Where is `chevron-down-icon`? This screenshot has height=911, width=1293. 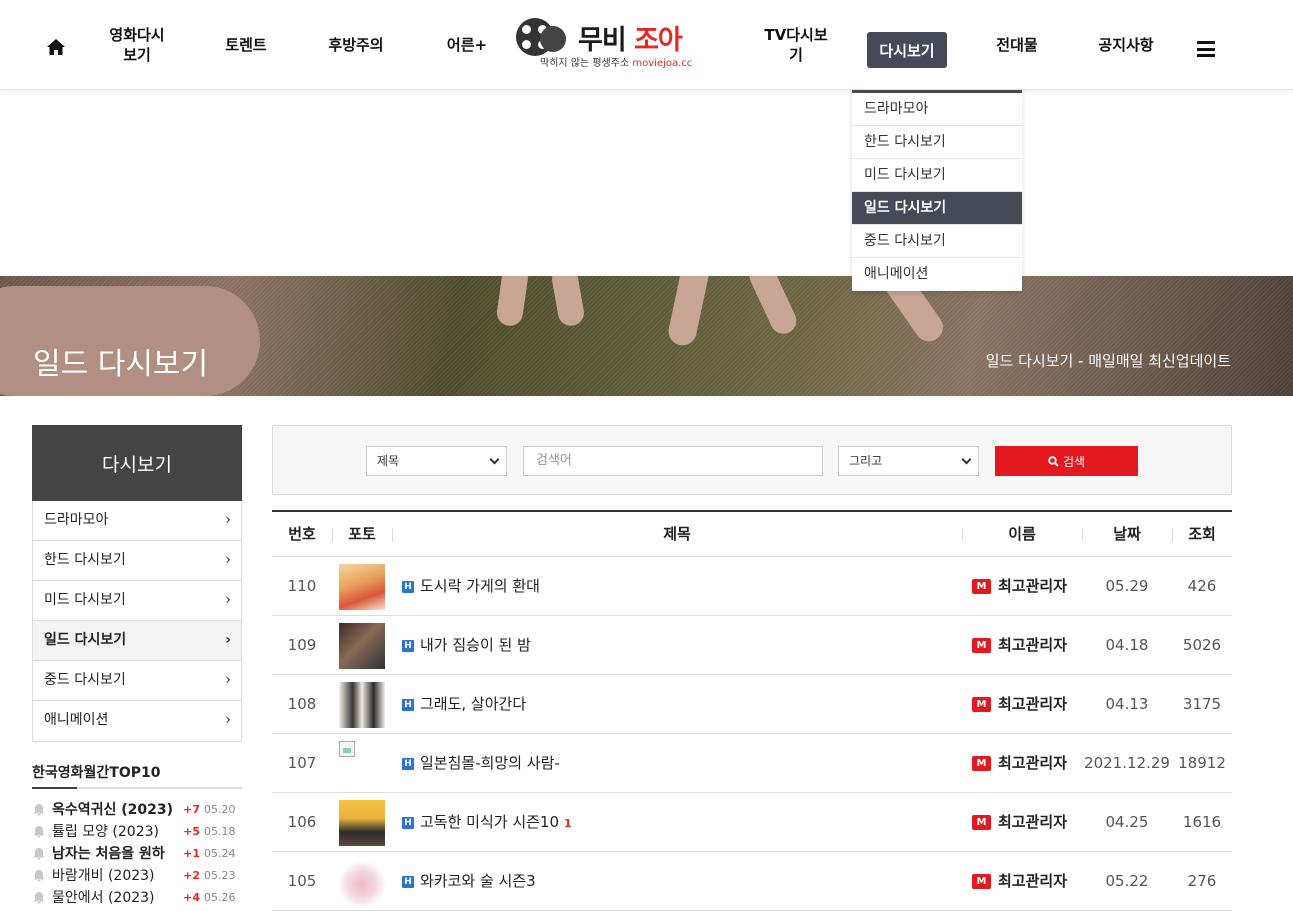
chevron-down-icon is located at coordinates (494, 459).